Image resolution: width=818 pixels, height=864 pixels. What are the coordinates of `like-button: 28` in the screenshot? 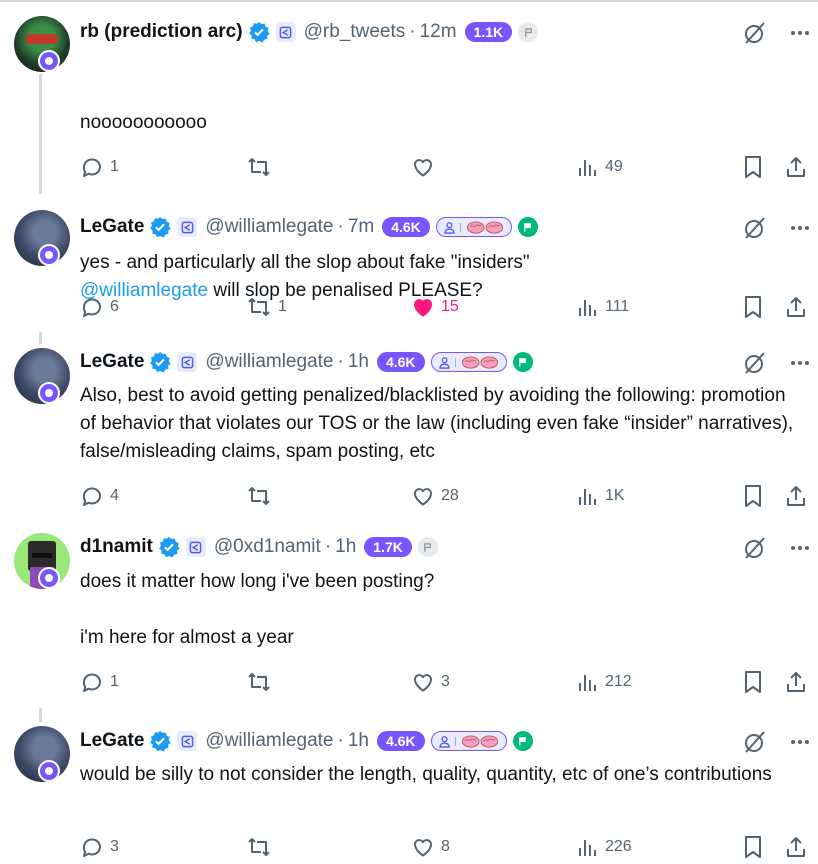 It's located at (435, 496).